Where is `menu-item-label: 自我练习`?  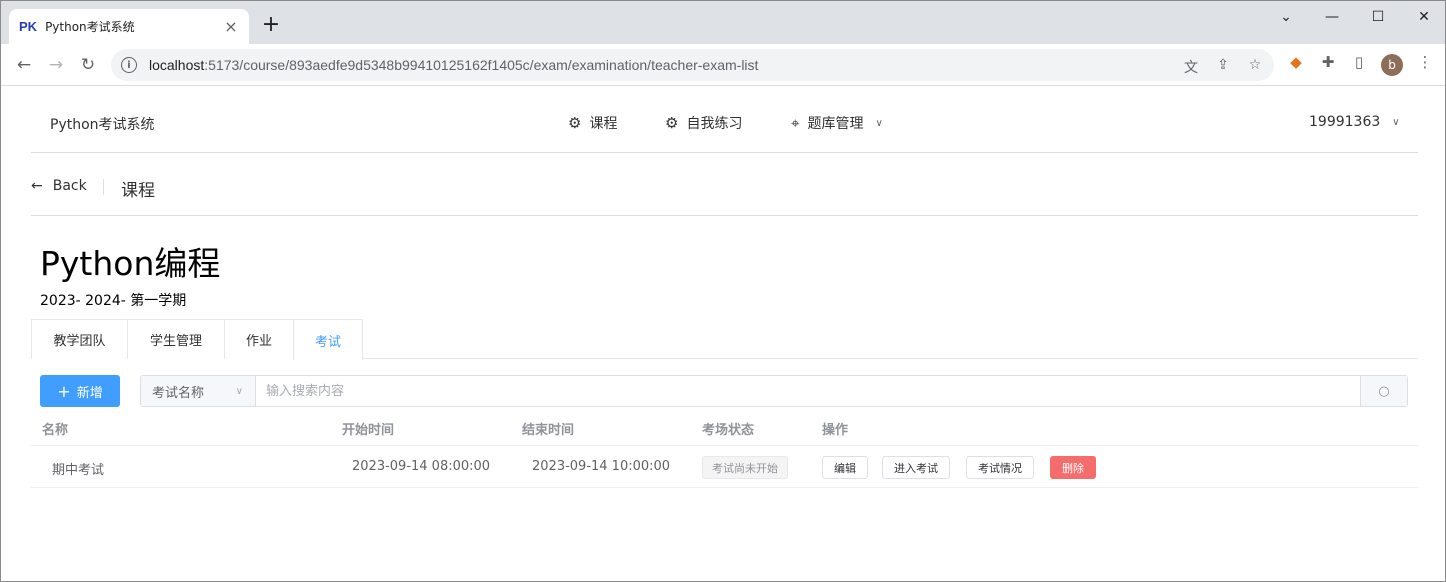
menu-item-label: 自我练习 is located at coordinates (714, 124).